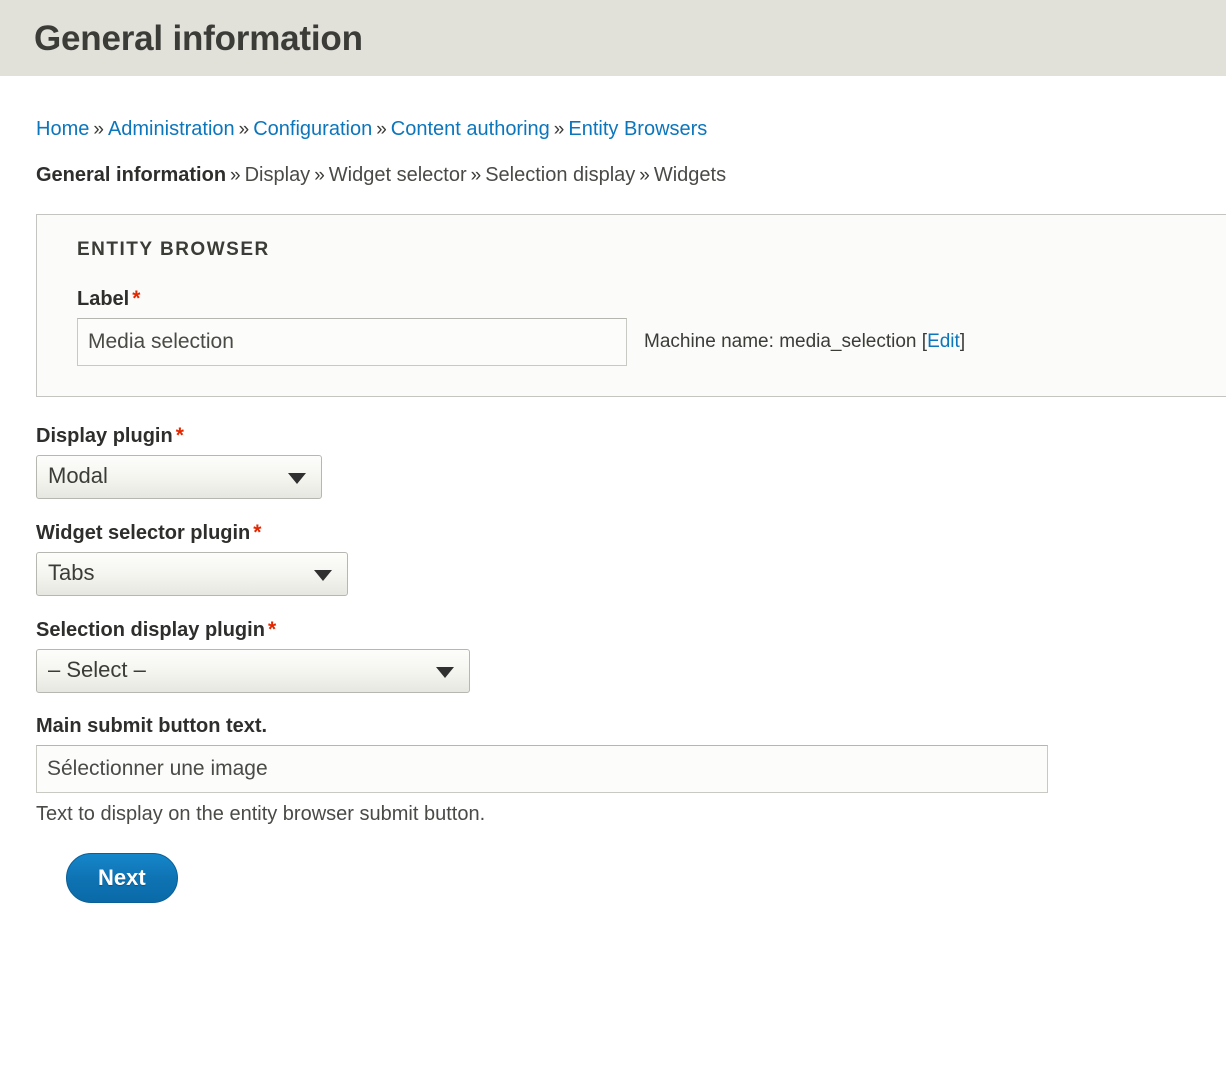 Image resolution: width=1226 pixels, height=1076 pixels. I want to click on display-plugin-field: Display plugin * Modal, so click(631, 461).